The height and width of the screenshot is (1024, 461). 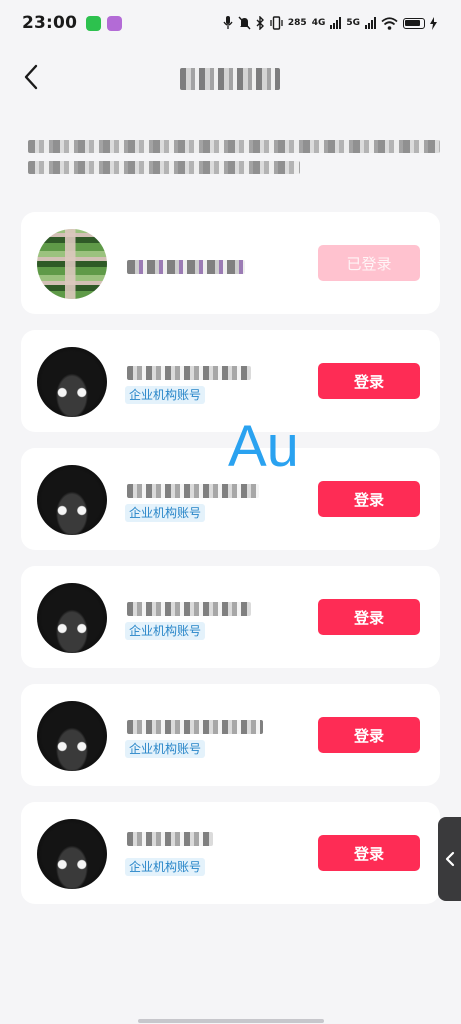 I want to click on app-badge-icon, so click(x=115, y=23).